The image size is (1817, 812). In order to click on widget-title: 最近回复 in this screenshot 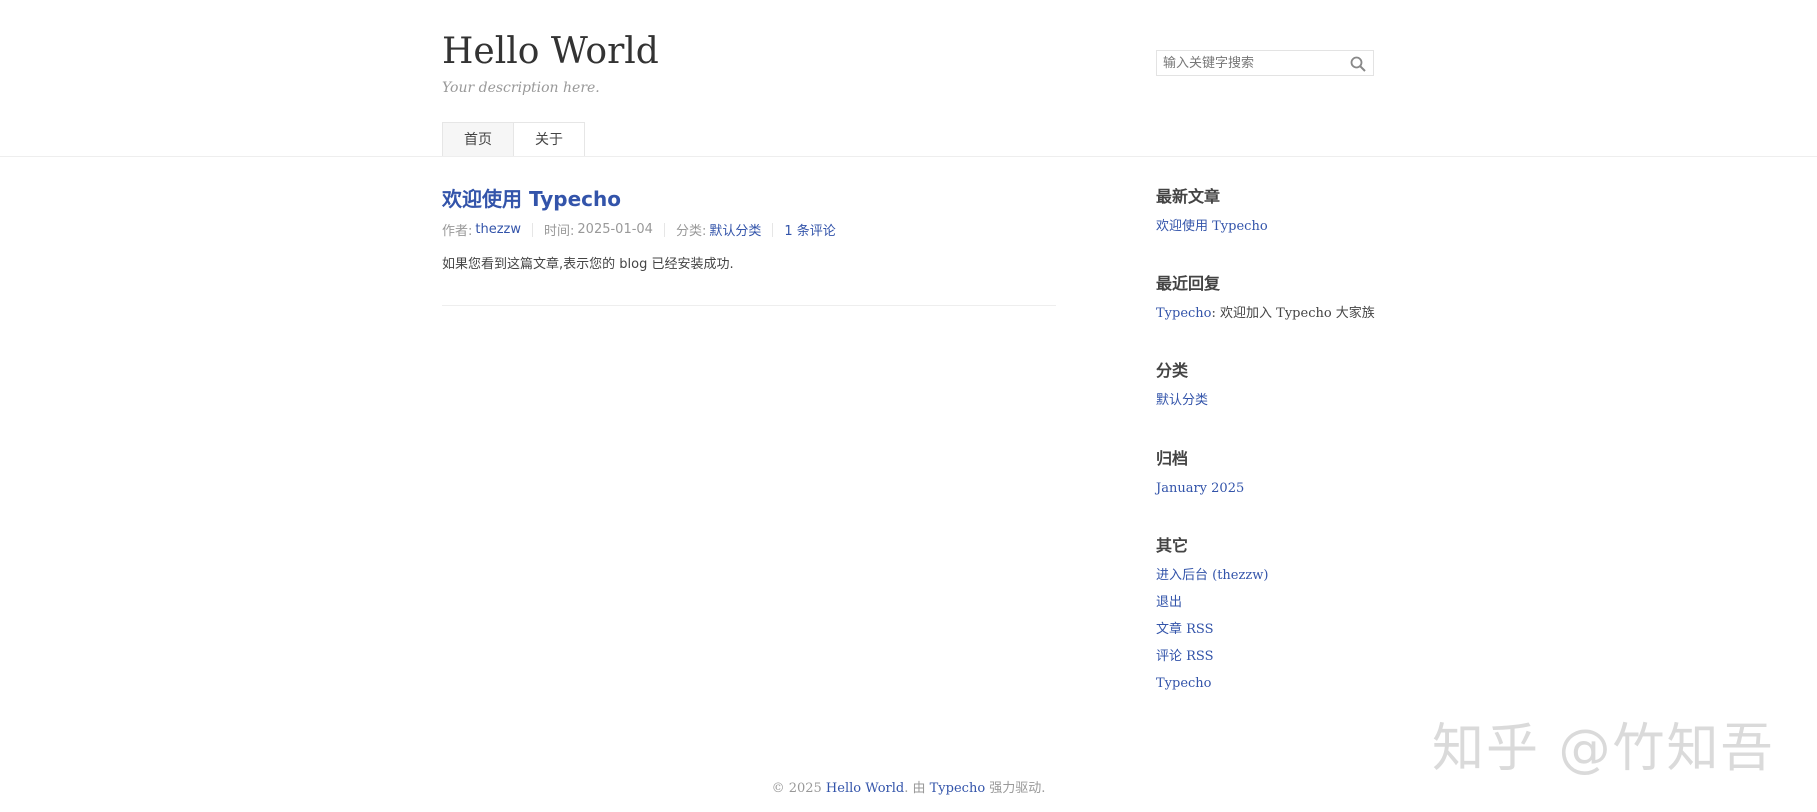, I will do `click(1188, 283)`.